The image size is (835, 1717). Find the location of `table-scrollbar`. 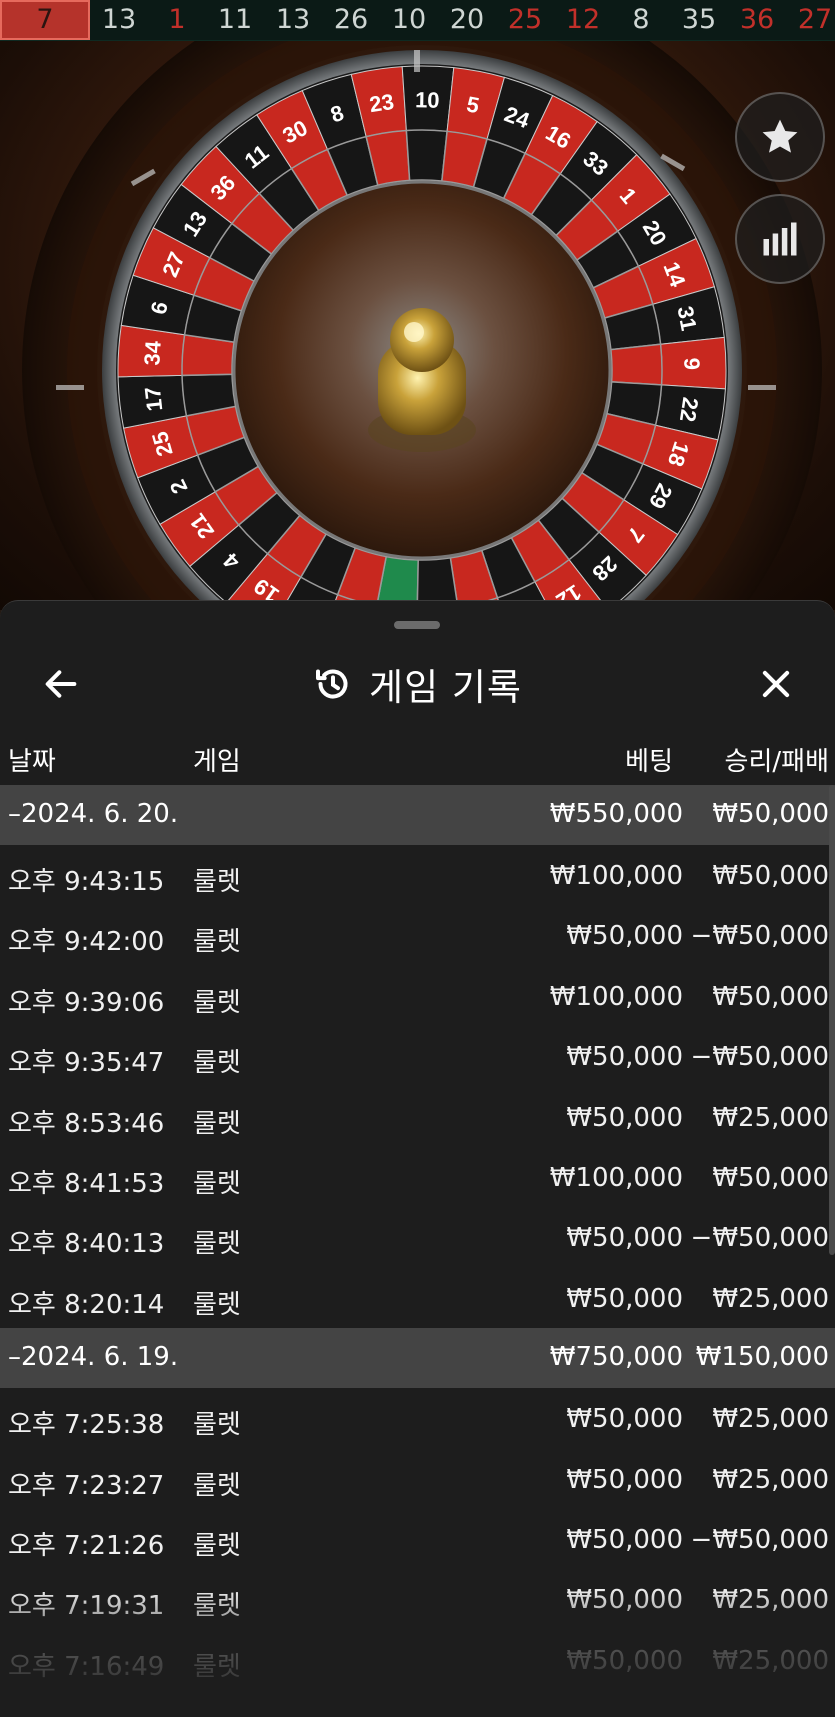

table-scrollbar is located at coordinates (832, 1020).